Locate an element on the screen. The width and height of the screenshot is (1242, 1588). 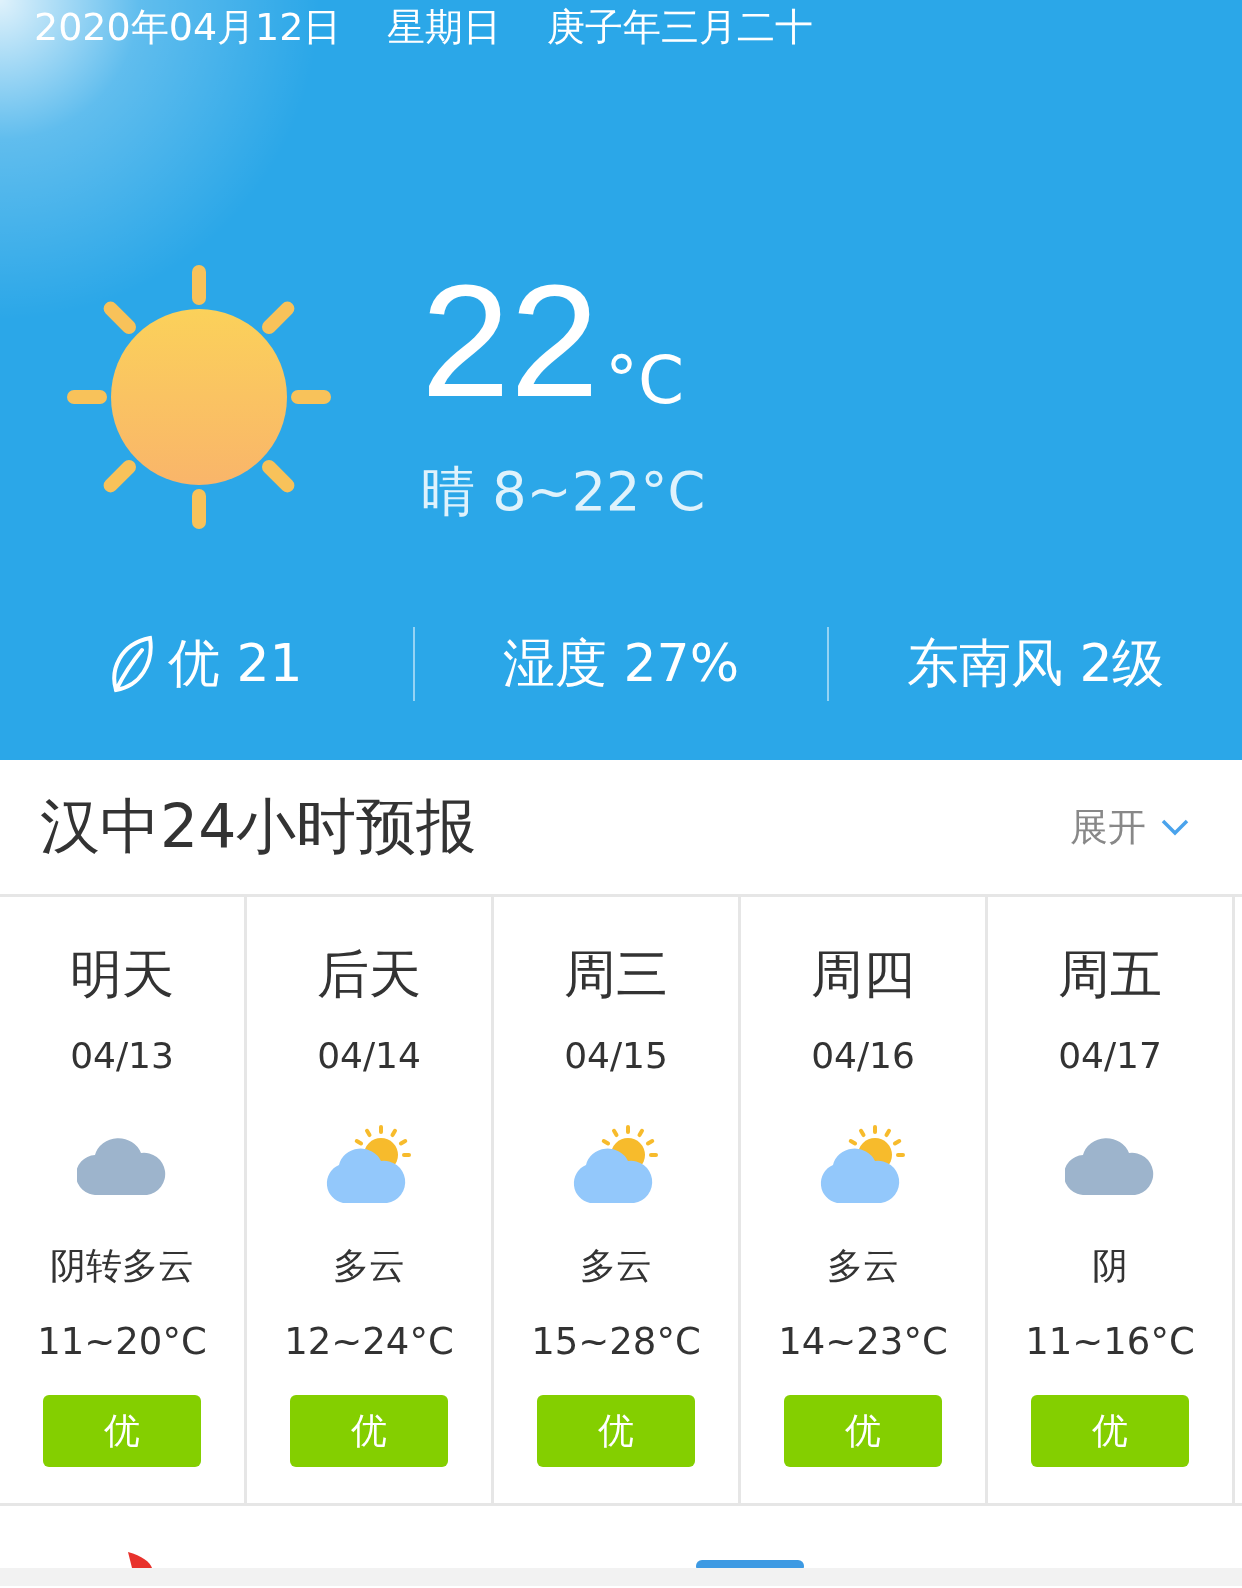
day-date: 04/16 is located at coordinates (863, 1056).